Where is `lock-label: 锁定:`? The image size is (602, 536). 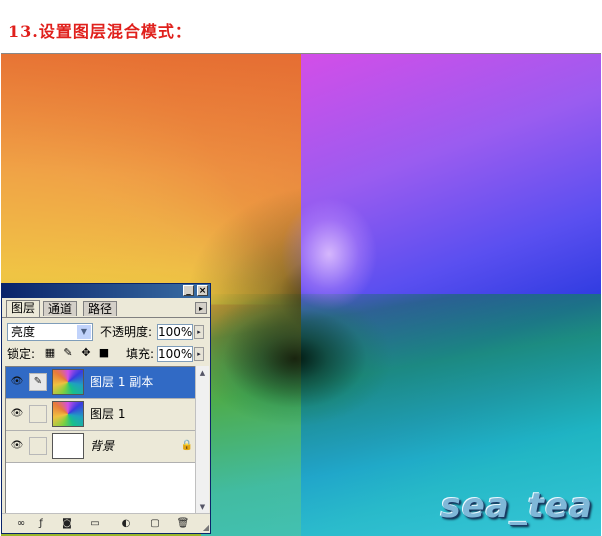
lock-label: 锁定: is located at coordinates (21, 354).